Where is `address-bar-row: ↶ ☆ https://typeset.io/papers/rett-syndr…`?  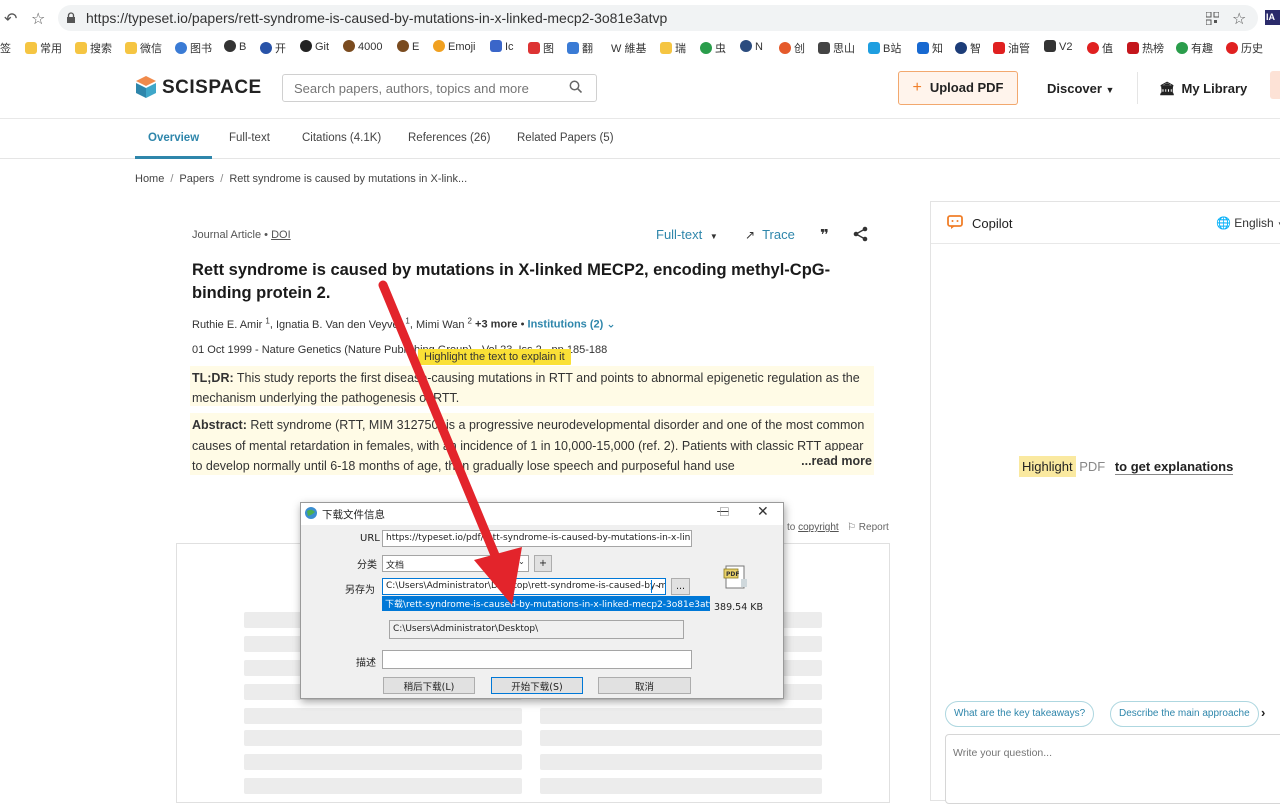 address-bar-row: ↶ ☆ https://typeset.io/papers/rett-syndr… is located at coordinates (640, 18).